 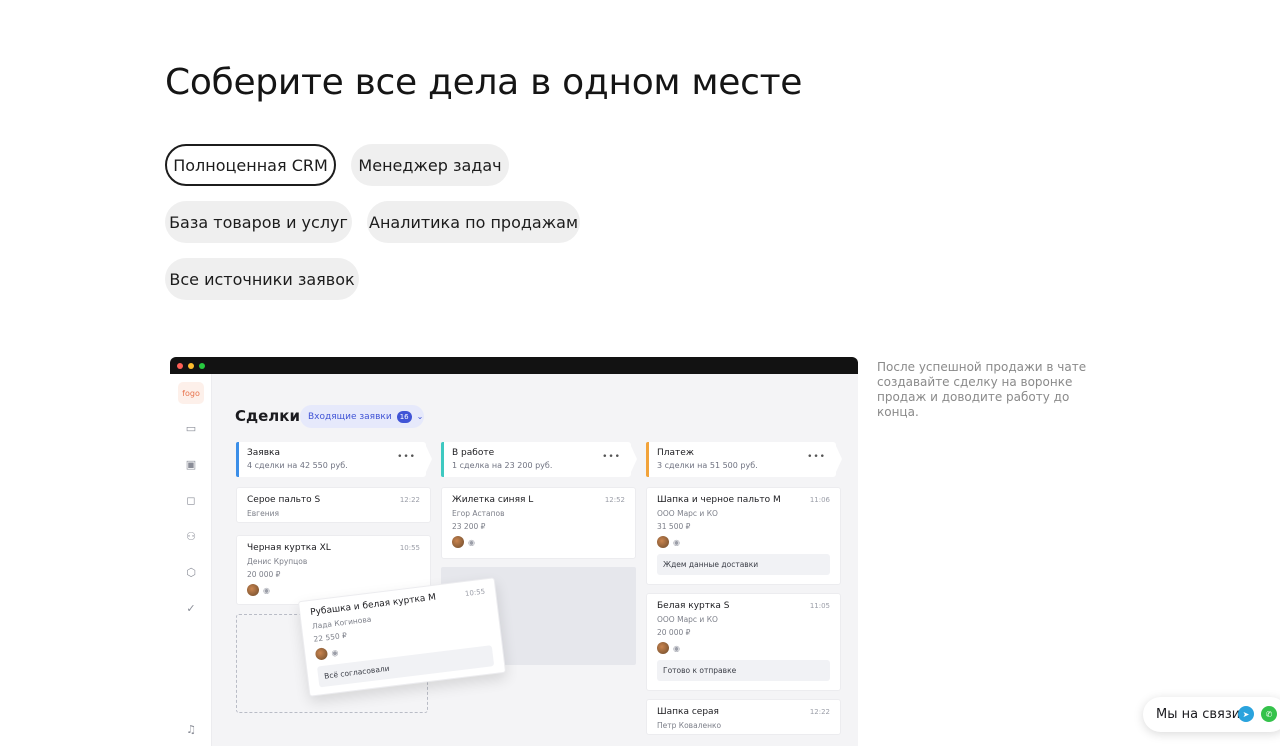 I want to click on box-icon: ⬡, so click(x=191, y=572).